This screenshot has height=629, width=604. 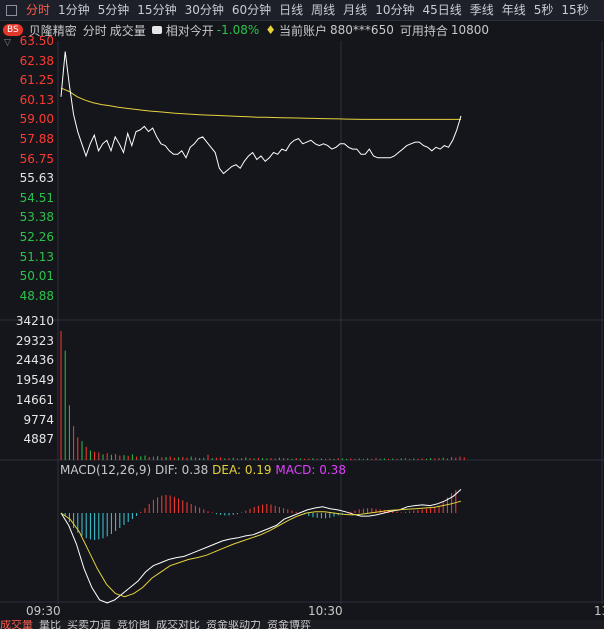 What do you see at coordinates (38, 439) in the screenshot?
I see `volume-tick-label: 4887` at bounding box center [38, 439].